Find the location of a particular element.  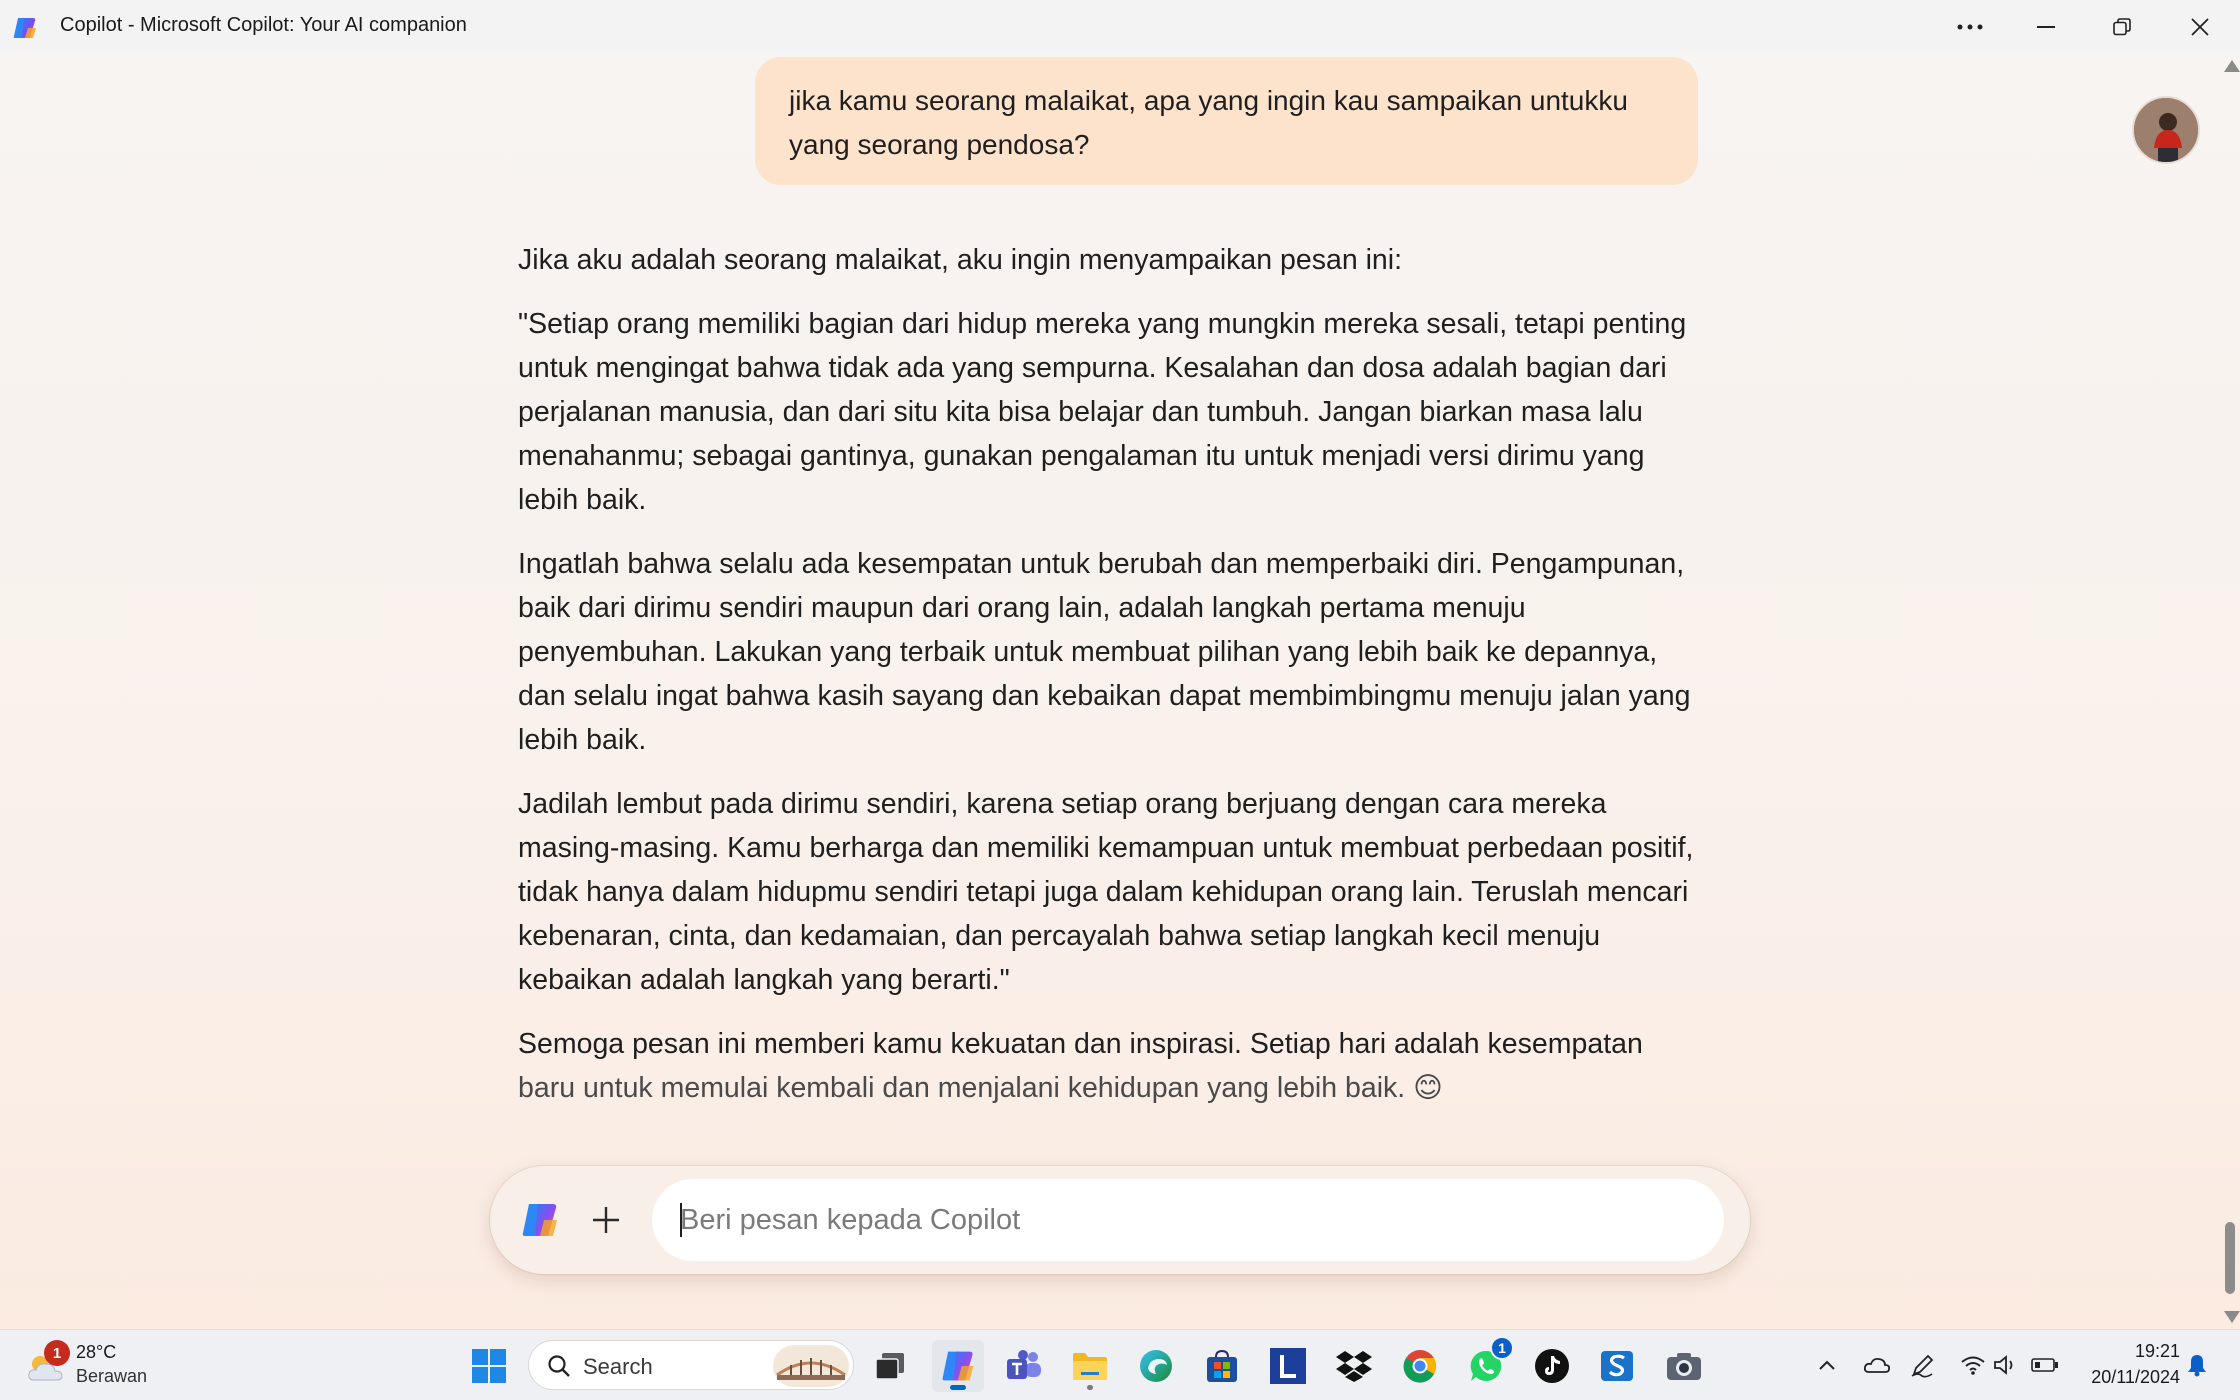

task-view-button is located at coordinates (890, 1366).